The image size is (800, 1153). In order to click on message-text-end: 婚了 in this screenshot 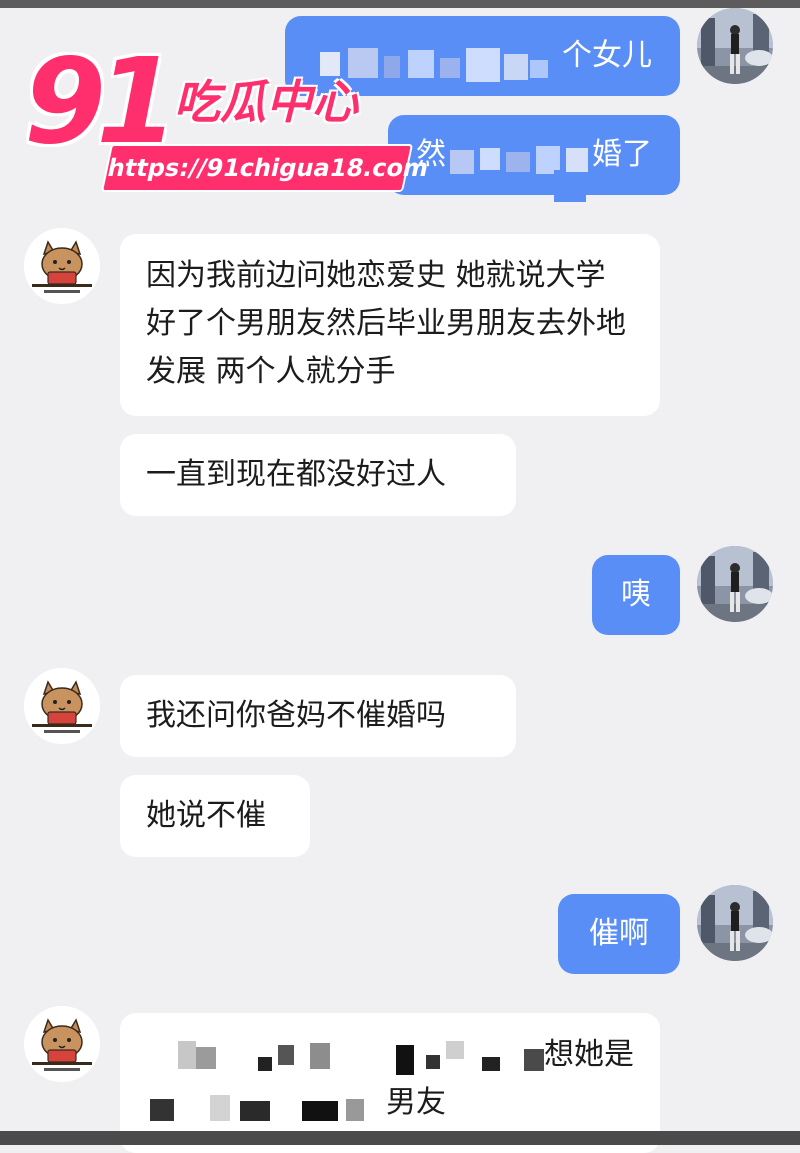, I will do `click(622, 154)`.